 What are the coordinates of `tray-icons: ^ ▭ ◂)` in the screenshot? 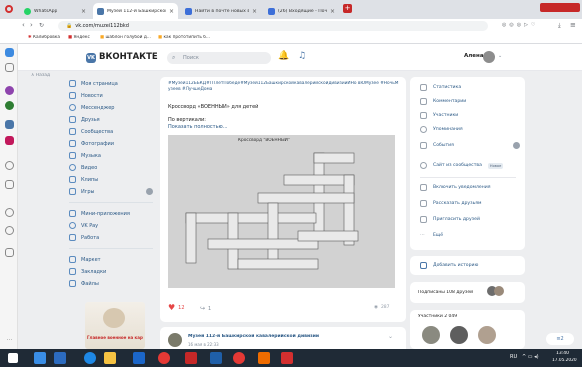 It's located at (530, 357).